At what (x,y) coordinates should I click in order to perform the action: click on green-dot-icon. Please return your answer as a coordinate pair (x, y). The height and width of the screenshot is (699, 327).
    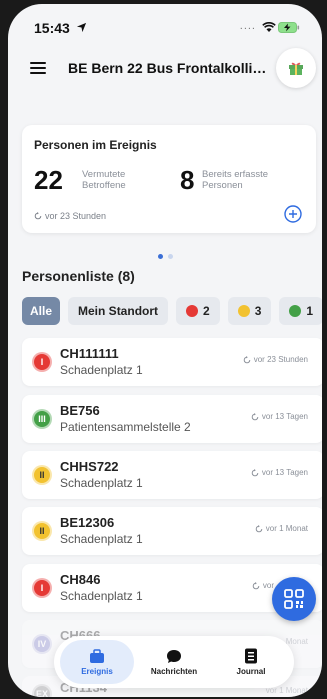
    Looking at the image, I should click on (295, 311).